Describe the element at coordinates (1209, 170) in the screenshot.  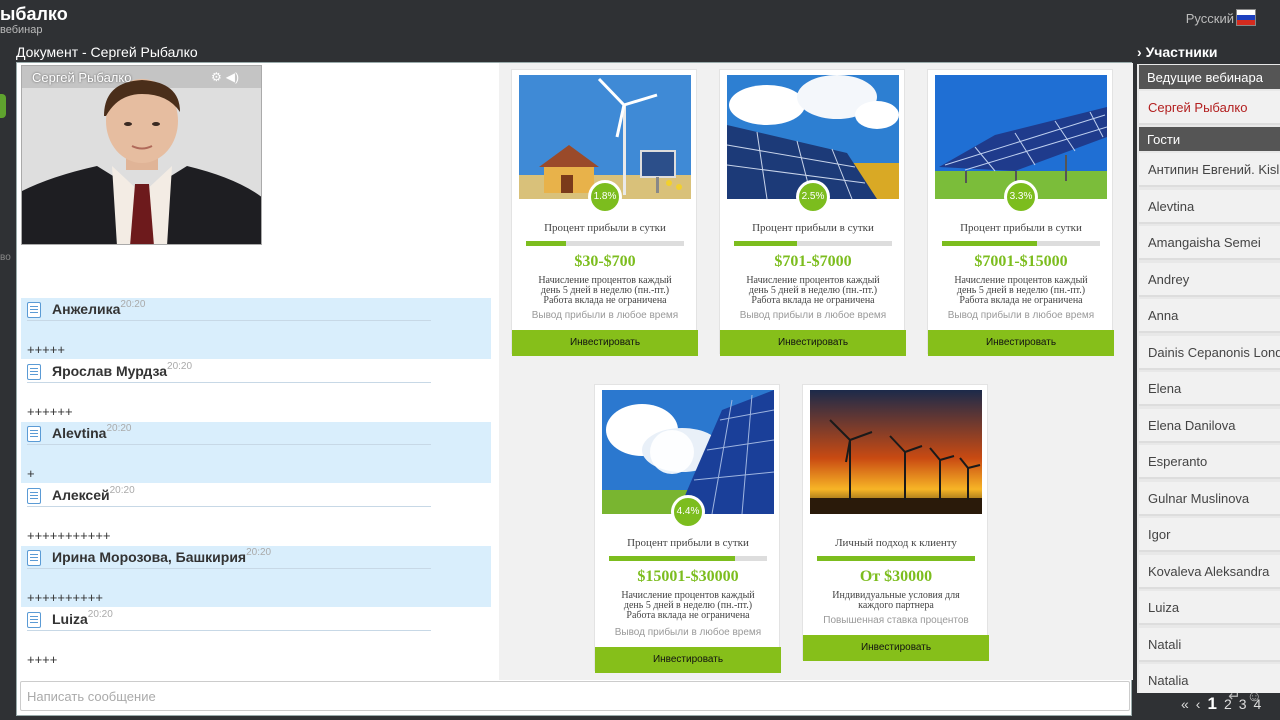
I see `participant-item: Антипин Евгений. Kisl` at that location.